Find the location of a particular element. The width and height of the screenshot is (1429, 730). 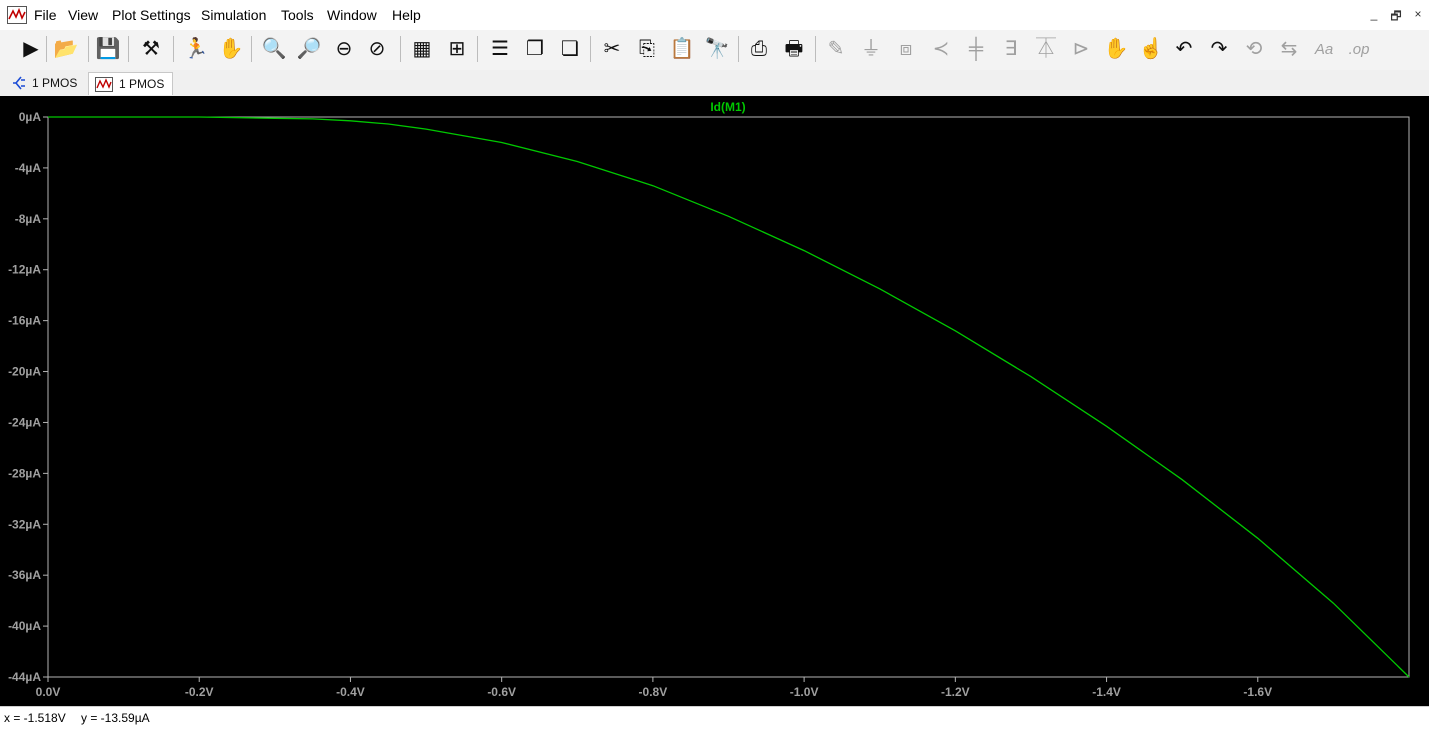

tile-vertical-button: ❏ is located at coordinates (570, 49).